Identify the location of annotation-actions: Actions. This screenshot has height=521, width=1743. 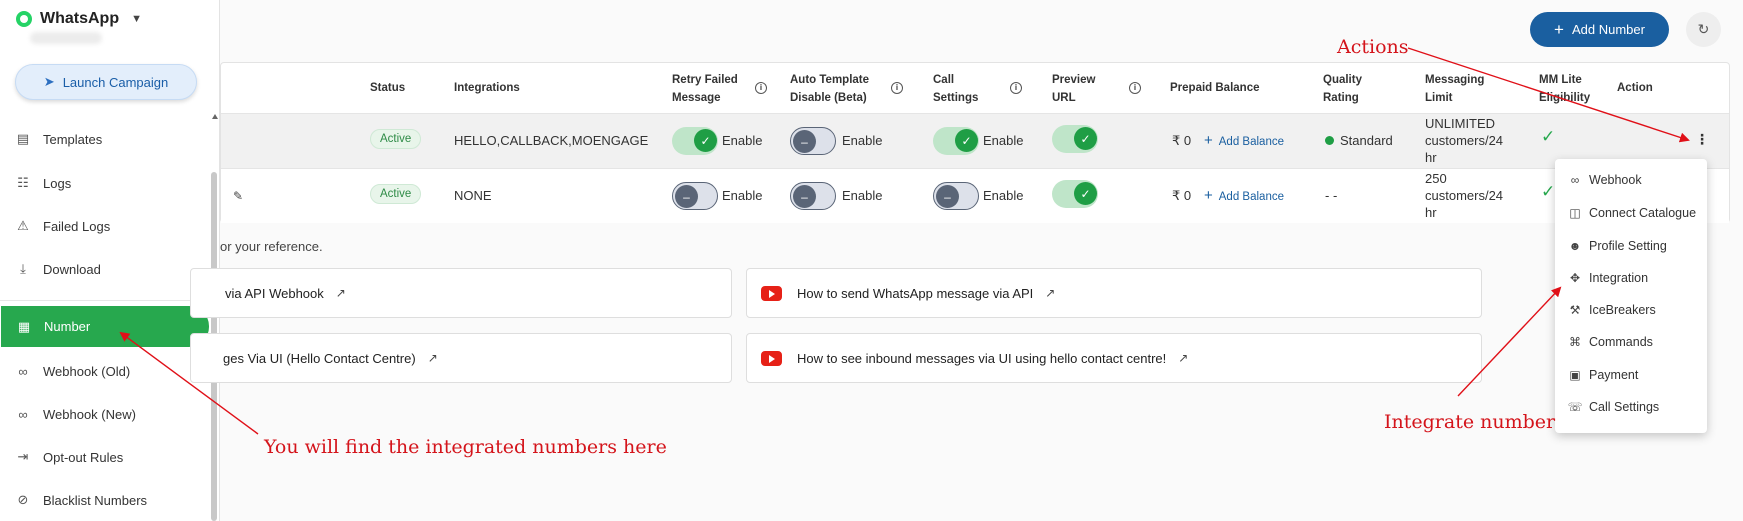
(1373, 47).